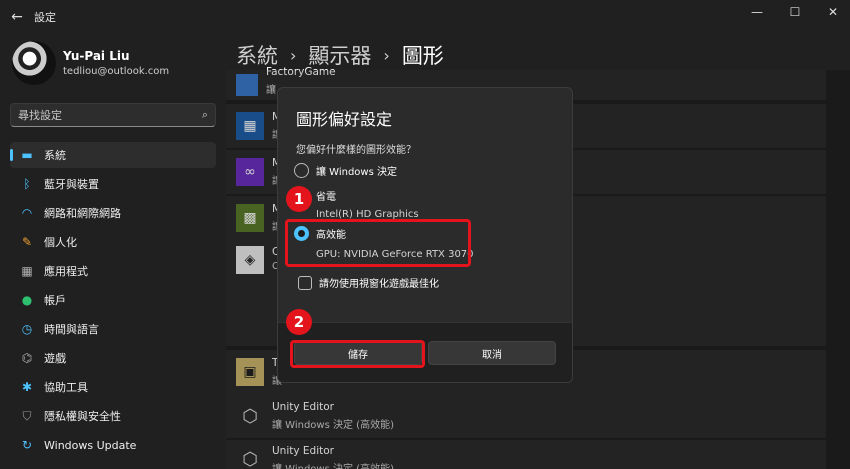 The height and width of the screenshot is (469, 850). I want to click on user-profile: Yu-Pai Liu tedliou@outlook.com, so click(90, 63).